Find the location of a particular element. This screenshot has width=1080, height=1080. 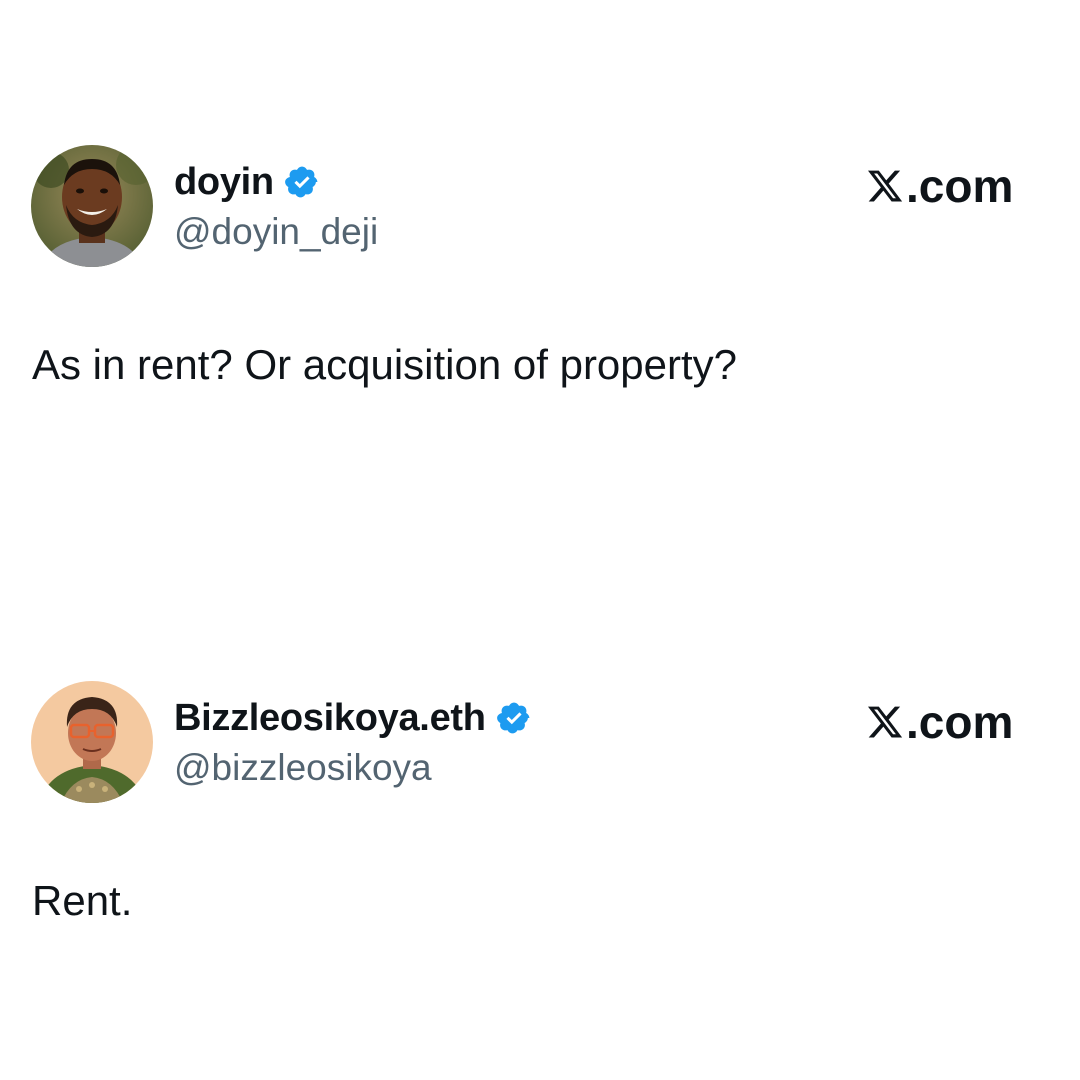

author-handle: @doyin_deji is located at coordinates (276, 232).